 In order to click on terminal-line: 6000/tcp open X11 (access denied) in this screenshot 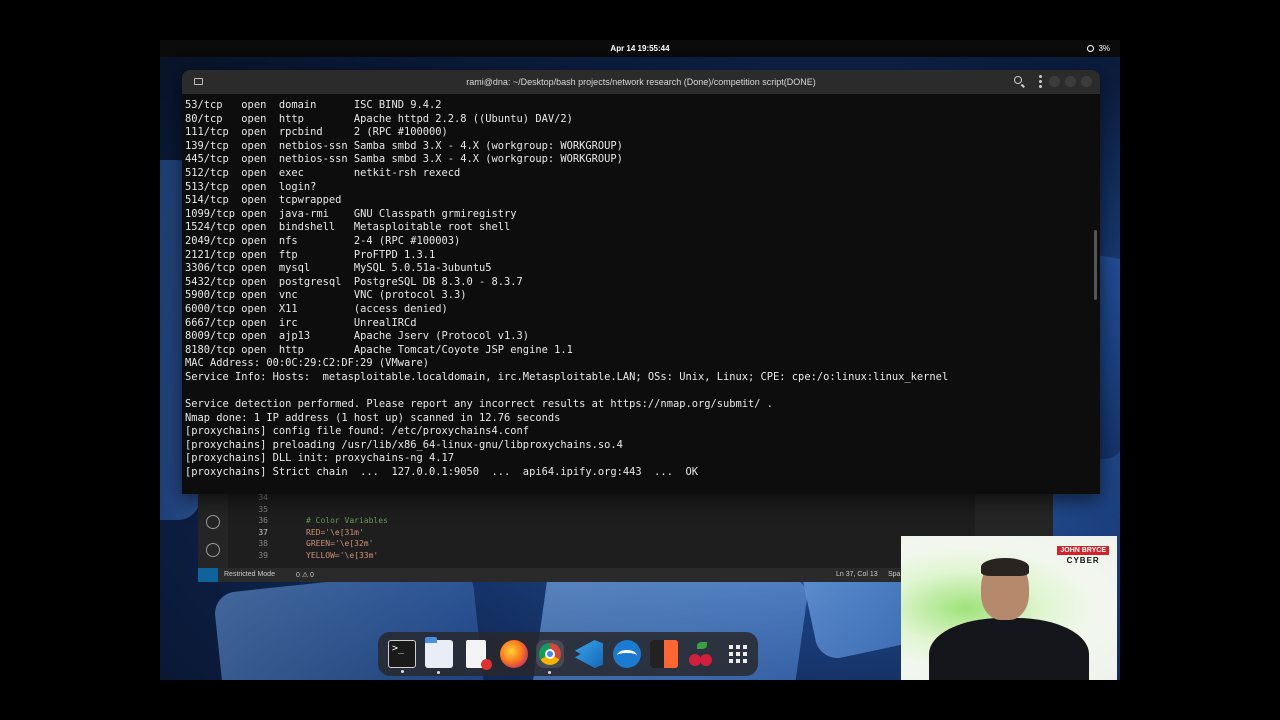, I will do `click(316, 308)`.